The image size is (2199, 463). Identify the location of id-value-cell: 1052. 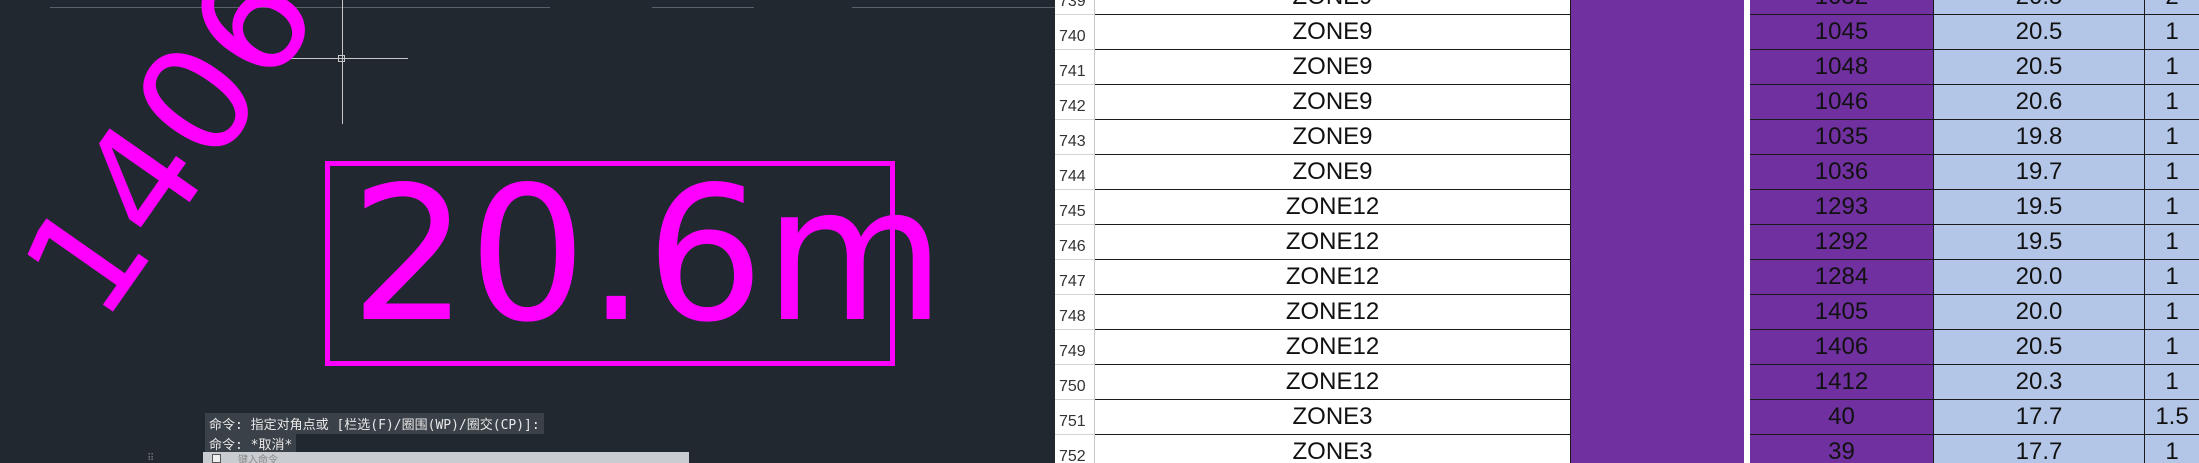
(1842, 7).